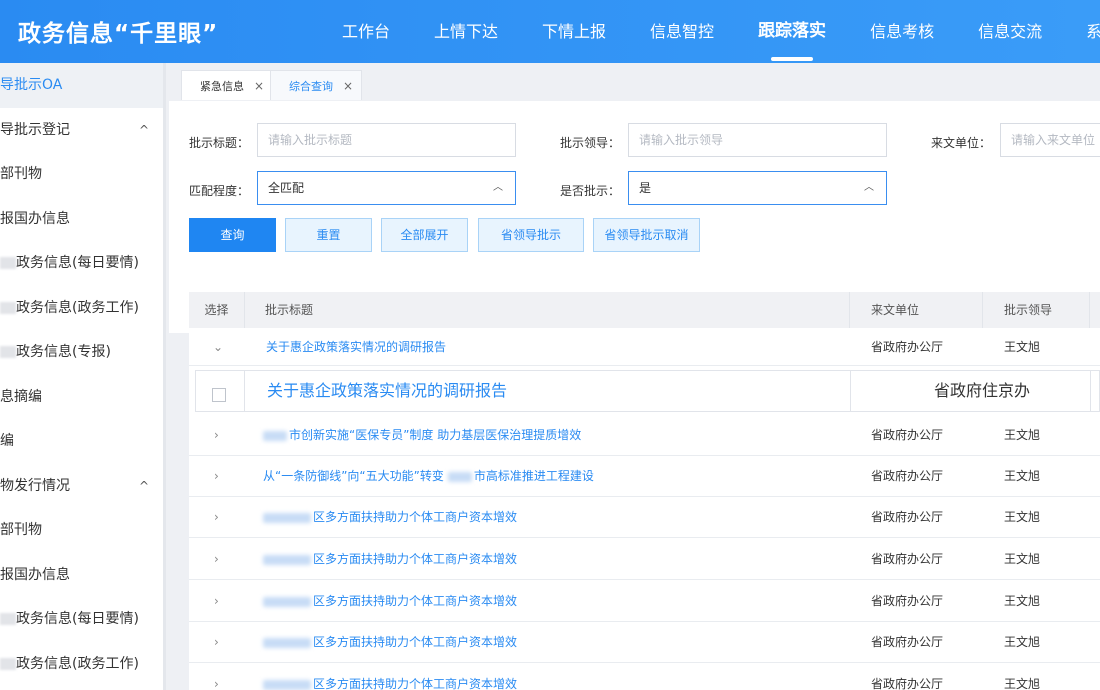  I want to click on nav-top-down: 上情下达, so click(466, 31).